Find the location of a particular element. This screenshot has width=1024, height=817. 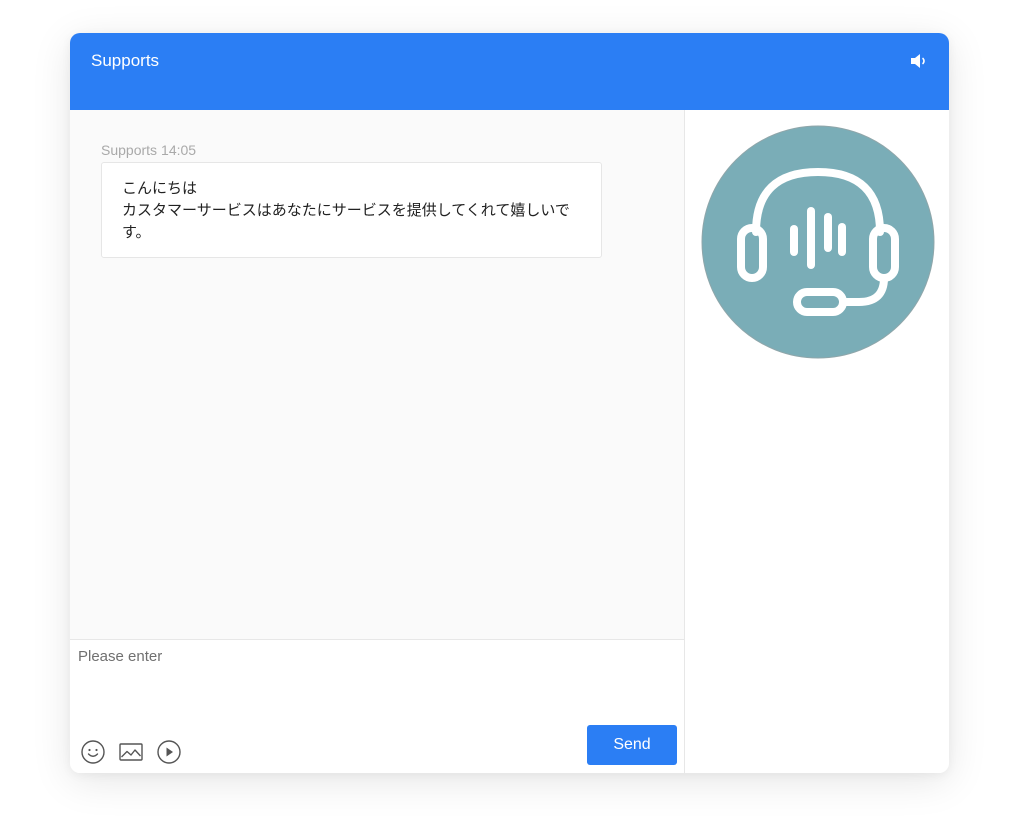

composer: Send is located at coordinates (377, 706).